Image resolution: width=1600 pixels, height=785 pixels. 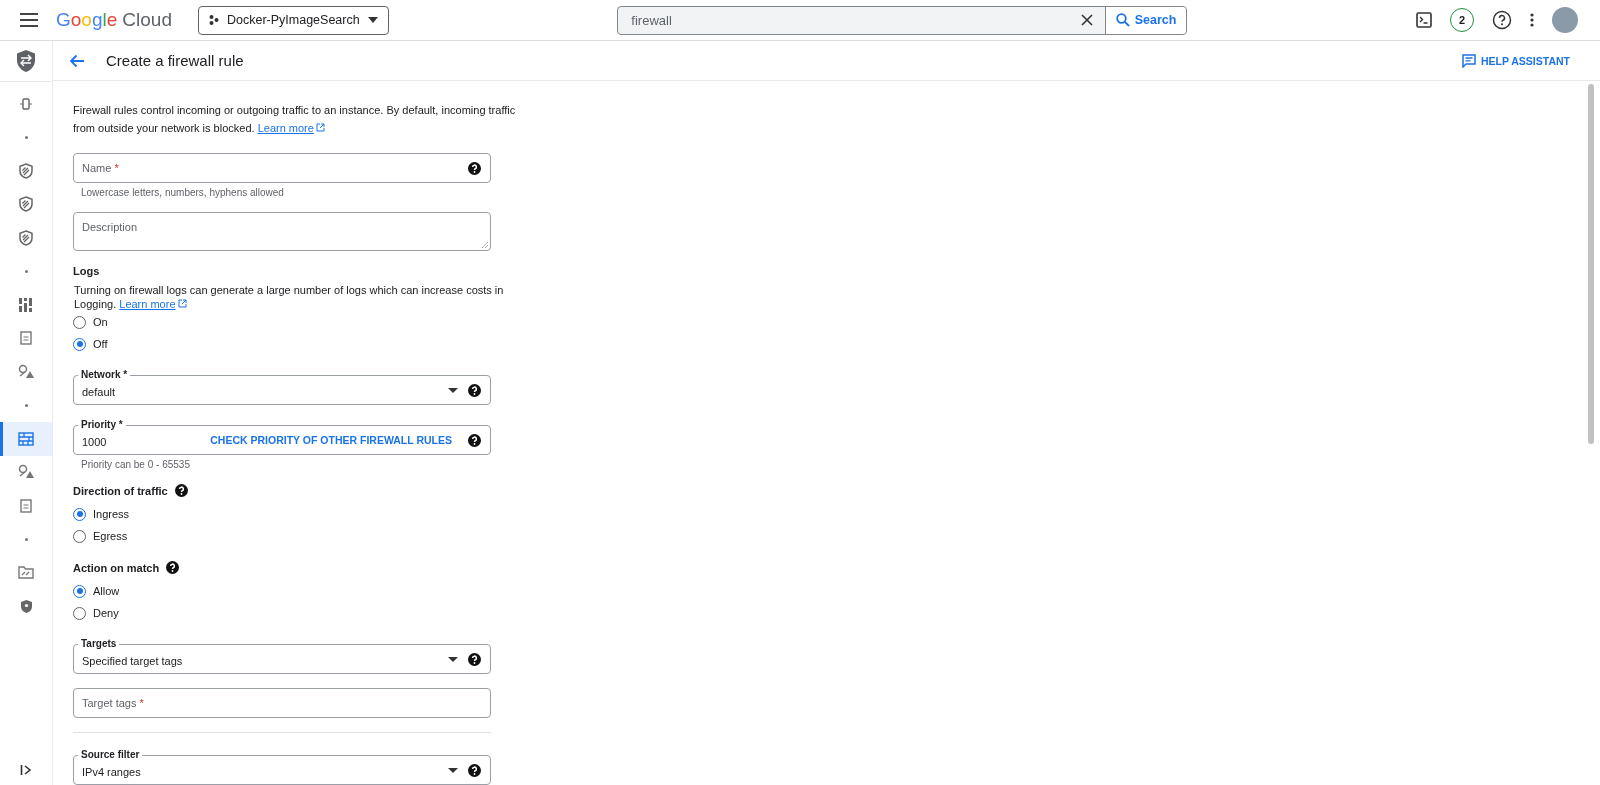 I want to click on description-field: Description, so click(x=282, y=231).